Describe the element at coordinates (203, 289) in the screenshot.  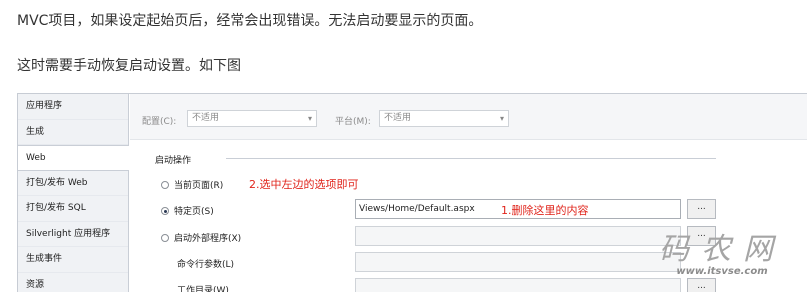
I see `working-dir-label: 工作目录(W)` at that location.